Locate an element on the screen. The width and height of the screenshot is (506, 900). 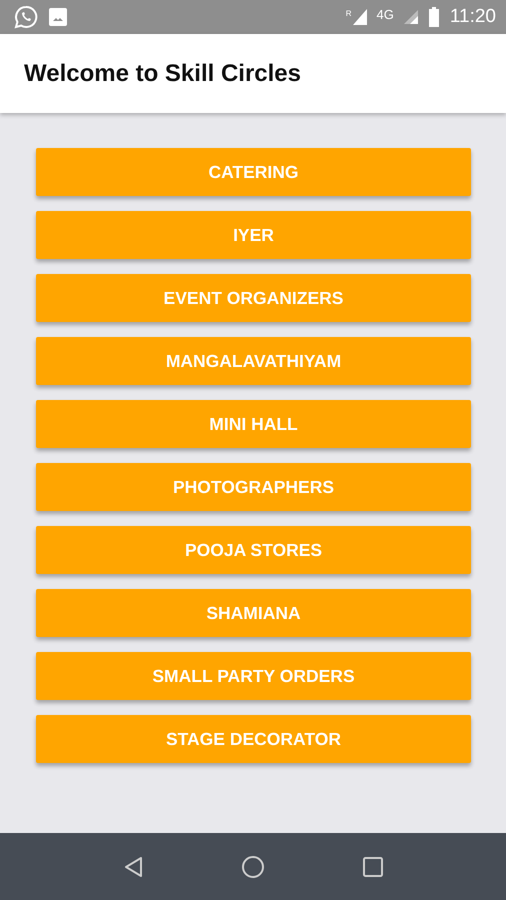
category-button: STAGE DECORATOR is located at coordinates (253, 739).